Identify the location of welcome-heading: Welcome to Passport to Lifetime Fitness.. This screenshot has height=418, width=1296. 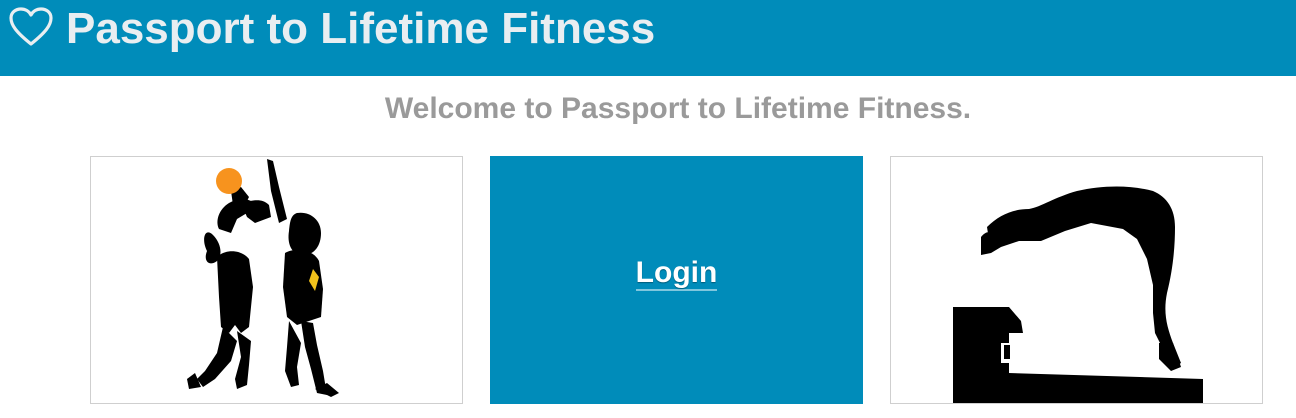
(678, 108).